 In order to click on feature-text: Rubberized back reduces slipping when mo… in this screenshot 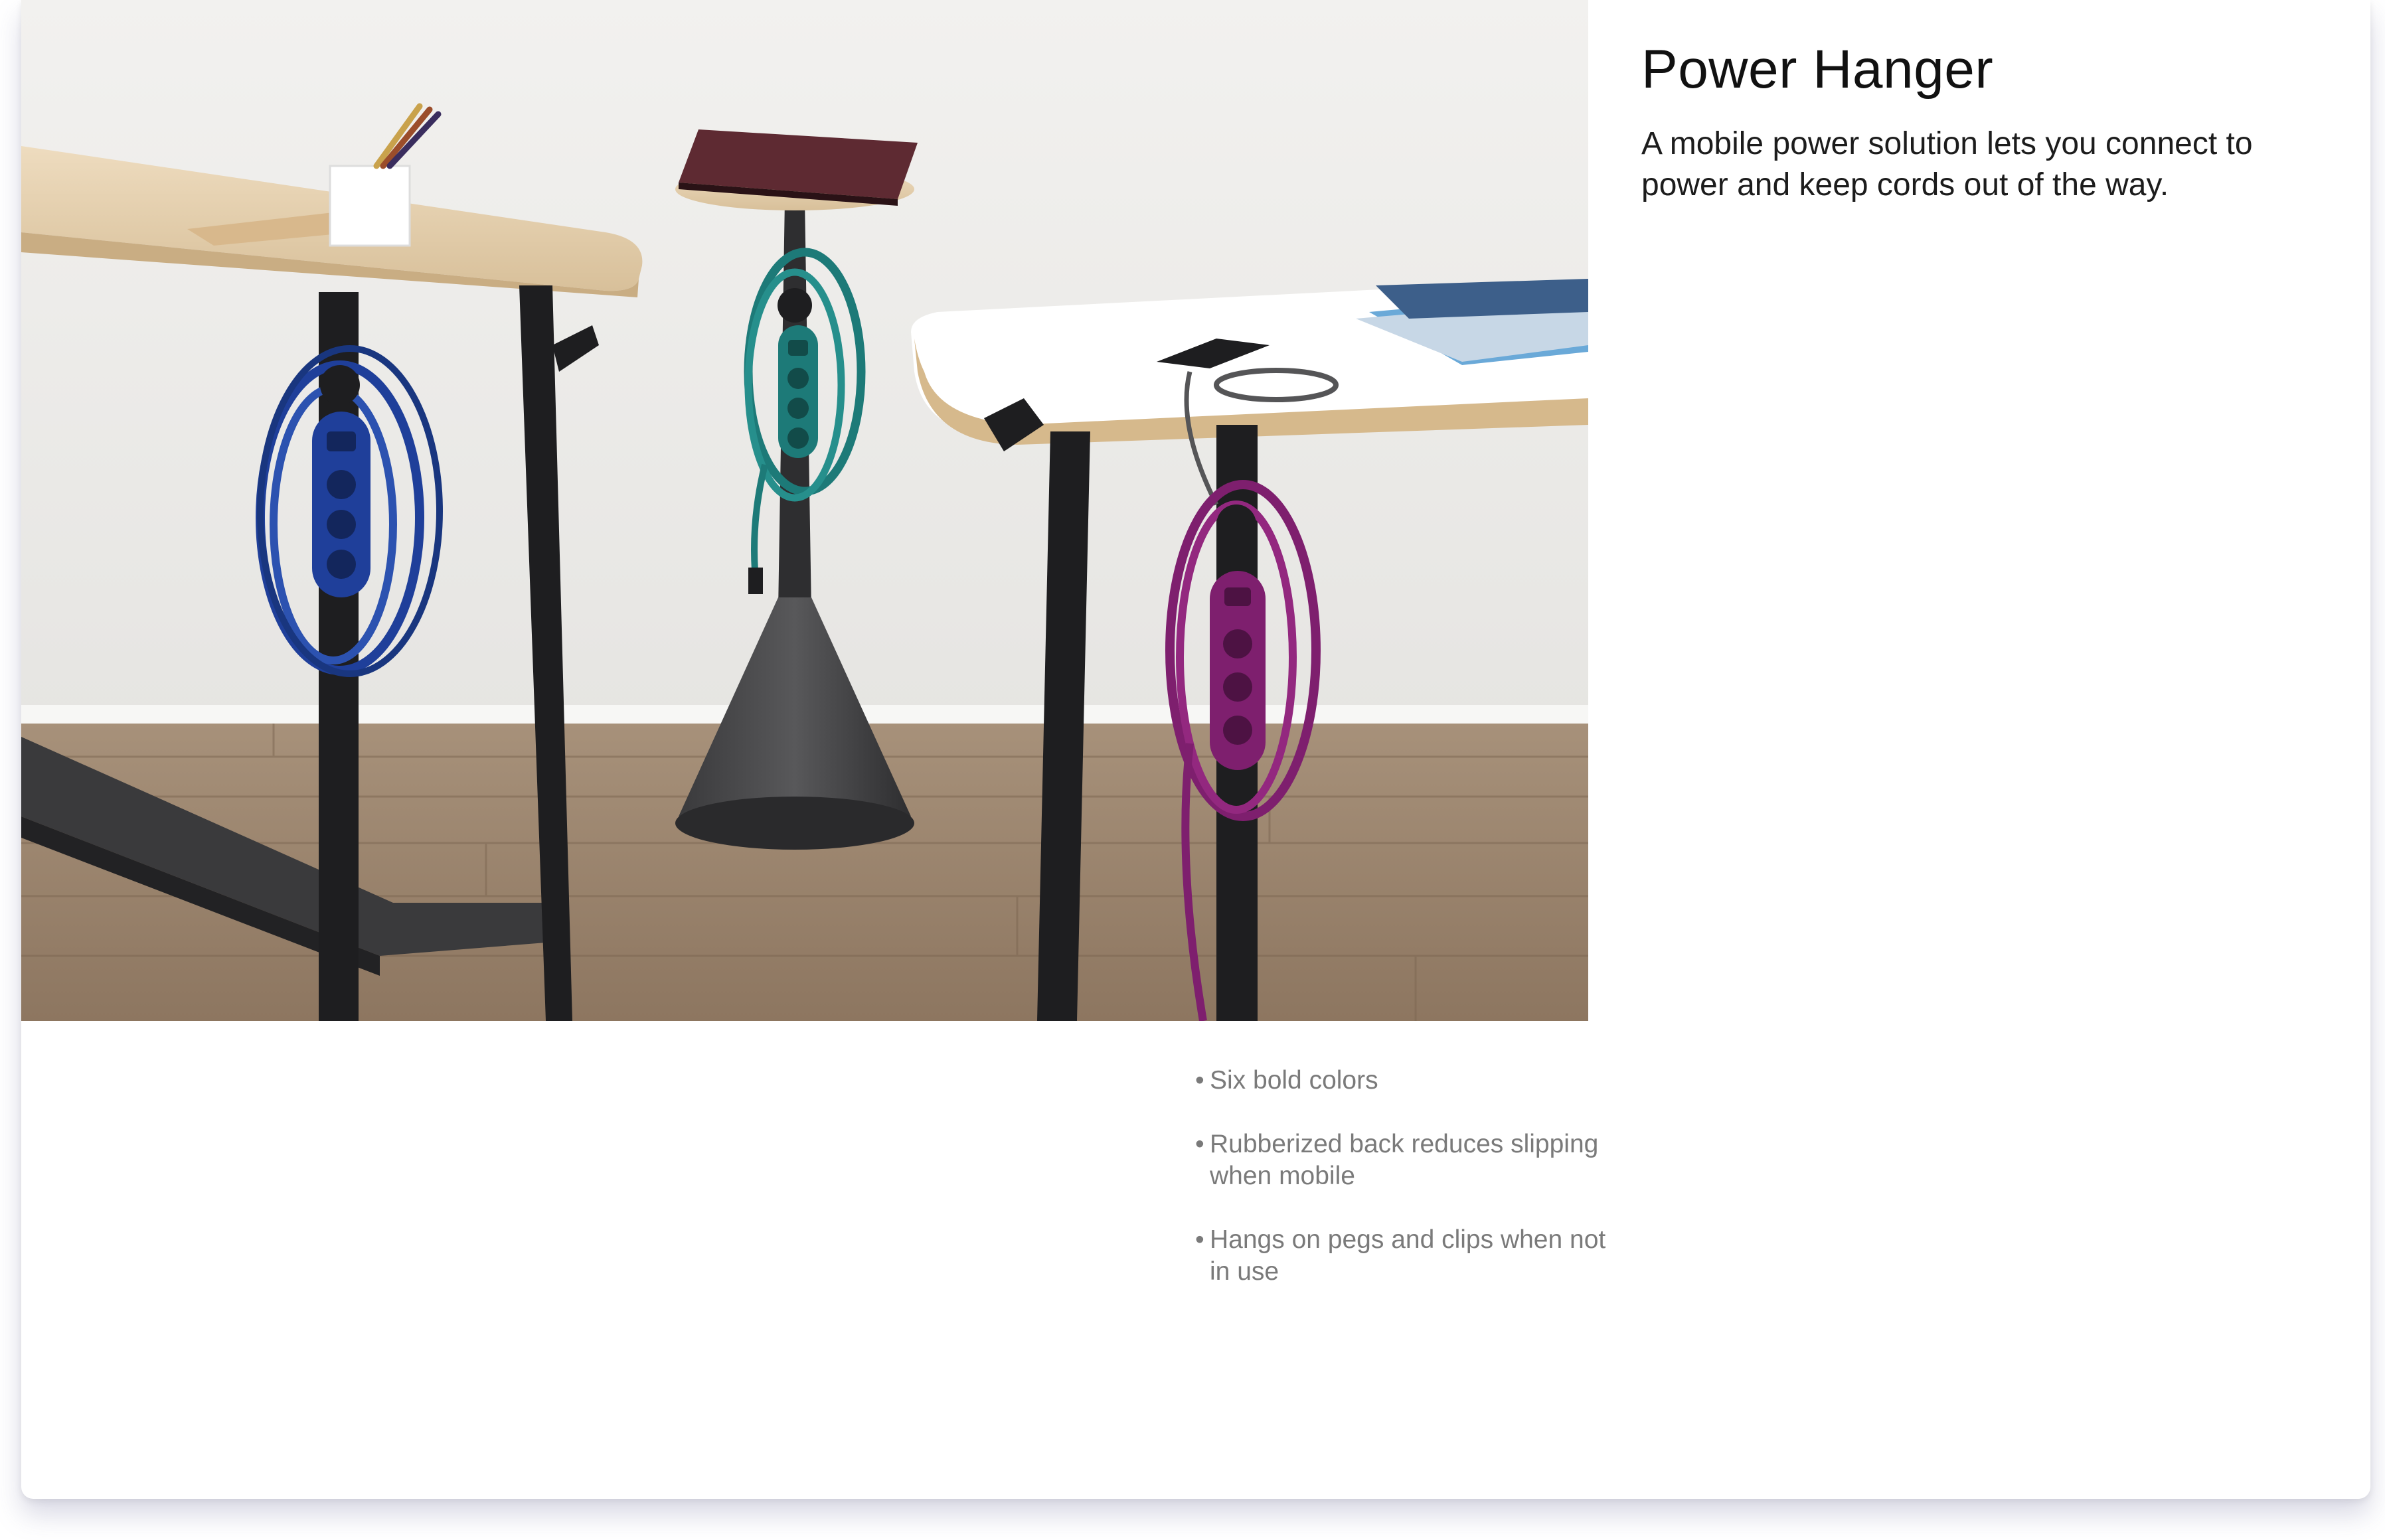, I will do `click(1404, 1160)`.